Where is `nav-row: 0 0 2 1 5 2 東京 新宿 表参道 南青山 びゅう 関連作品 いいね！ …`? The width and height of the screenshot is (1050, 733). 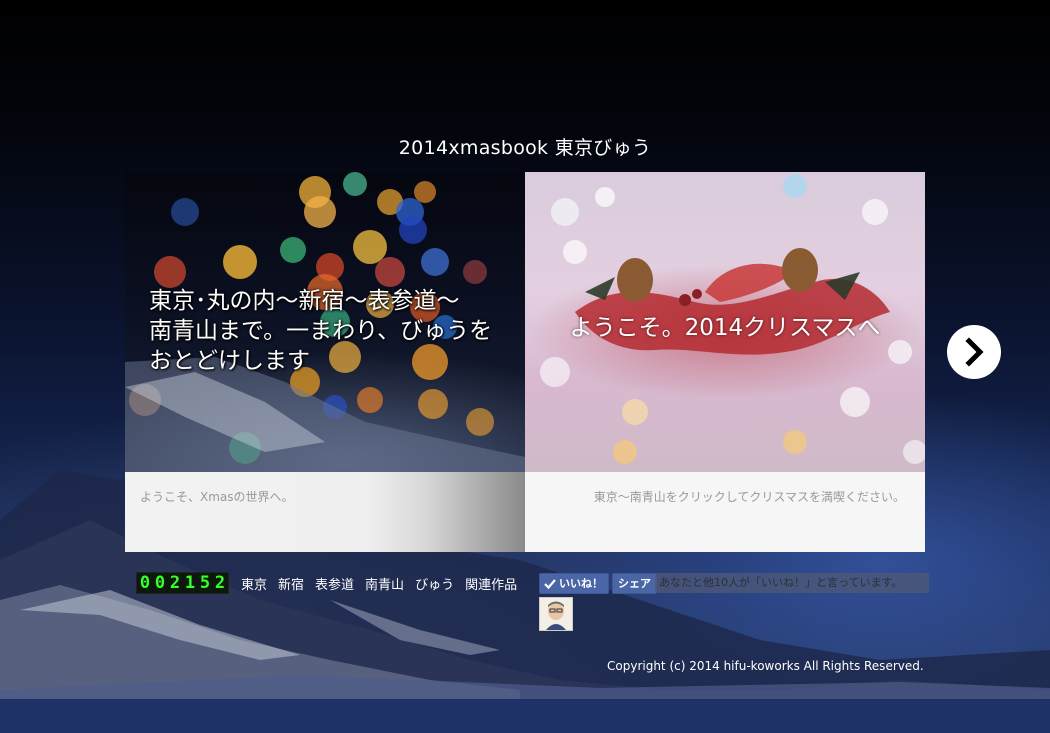
nav-row: 0 0 2 1 5 2 東京 新宿 表参道 南青山 びゅう 関連作品 いいね！ … is located at coordinates (525, 583).